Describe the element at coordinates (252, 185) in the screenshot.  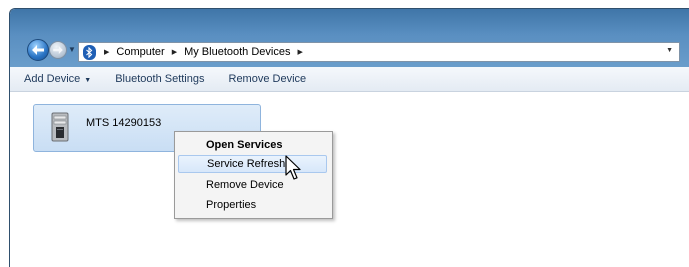
I see `menu-item-remove-device: Remove Device` at that location.